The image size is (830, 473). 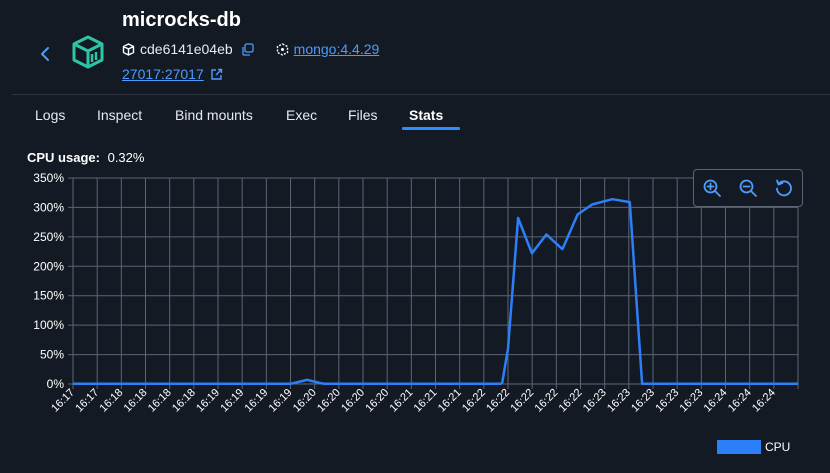 What do you see at coordinates (48, 325) in the screenshot?
I see `y-tick-label: 100%` at bounding box center [48, 325].